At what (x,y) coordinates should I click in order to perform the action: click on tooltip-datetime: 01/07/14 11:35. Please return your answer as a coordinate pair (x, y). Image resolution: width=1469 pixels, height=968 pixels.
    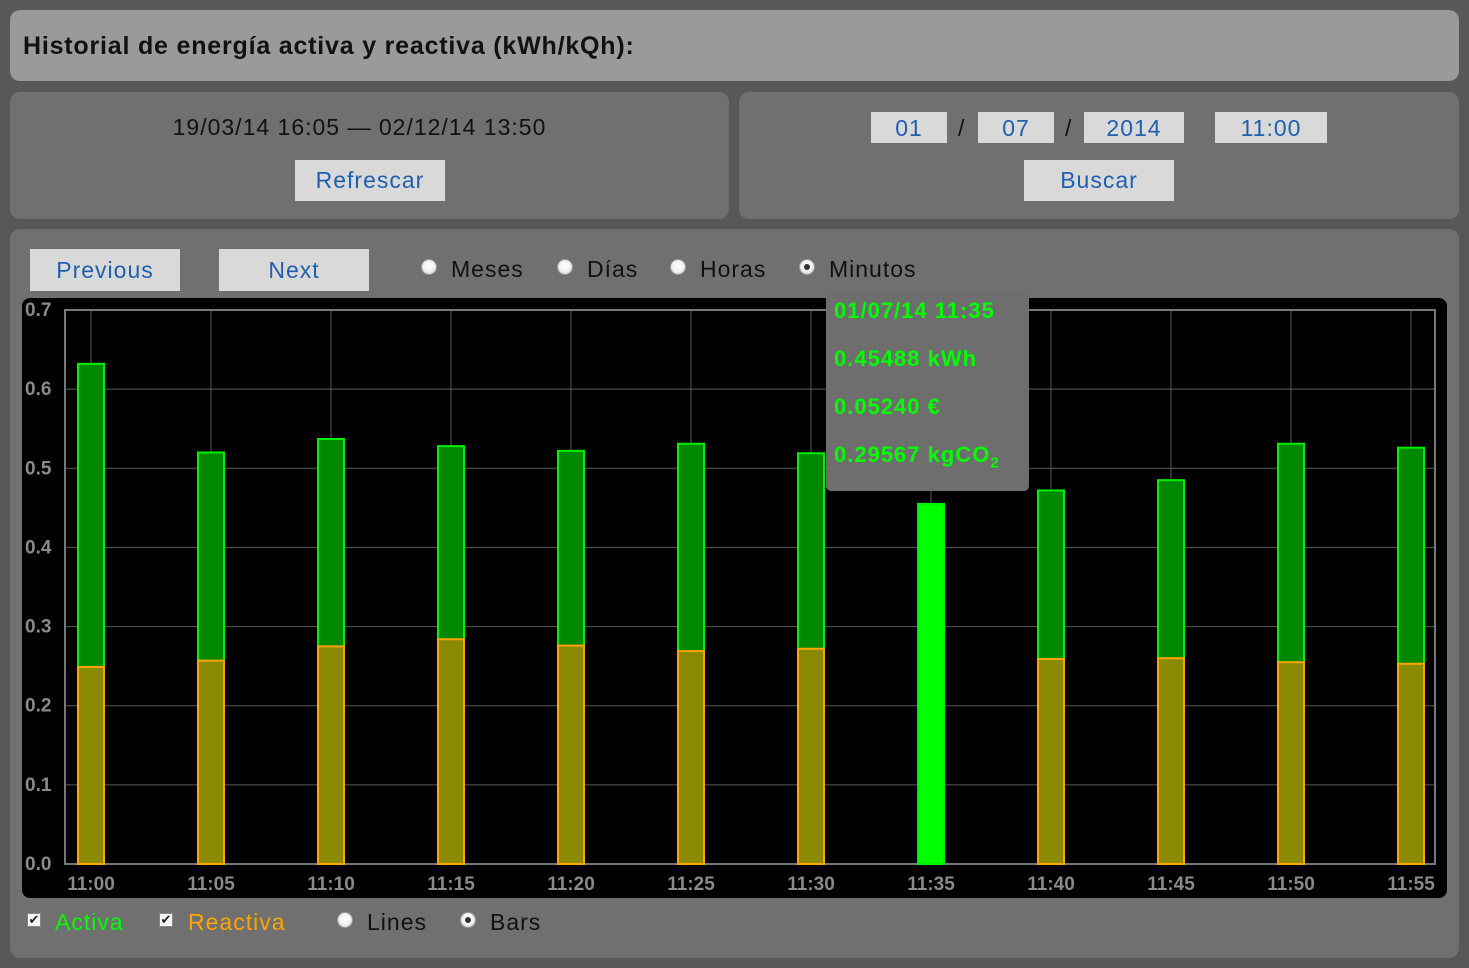
    Looking at the image, I should click on (914, 310).